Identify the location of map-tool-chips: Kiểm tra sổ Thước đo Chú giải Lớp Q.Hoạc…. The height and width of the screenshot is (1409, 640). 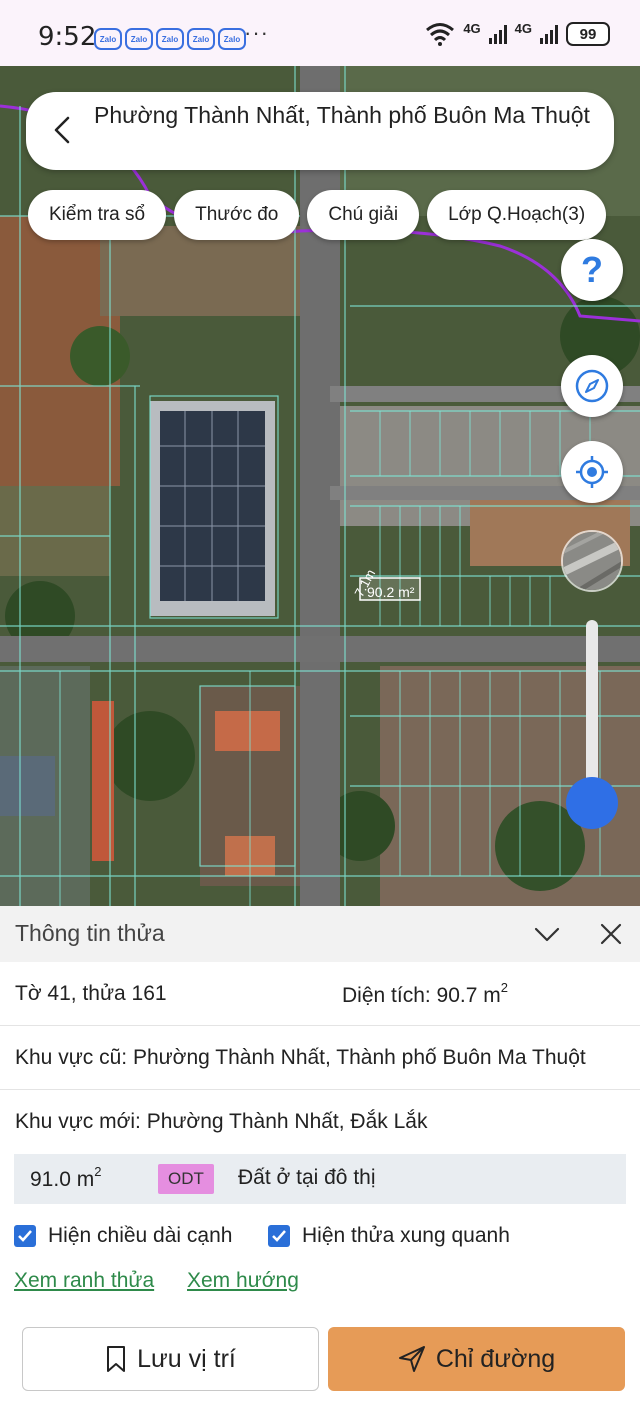
(317, 215).